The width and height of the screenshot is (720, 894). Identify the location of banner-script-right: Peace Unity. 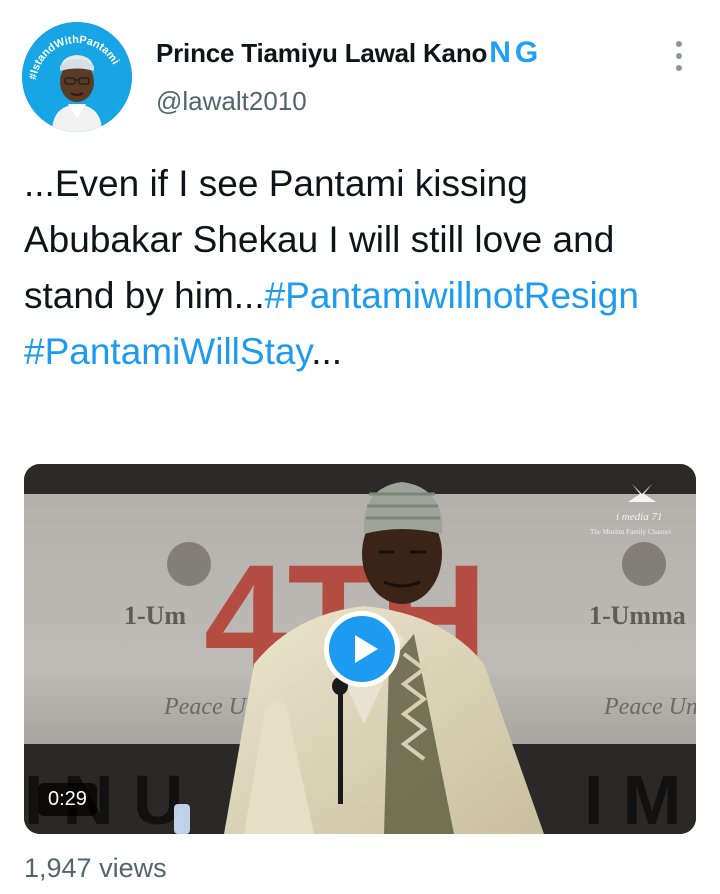
(649, 707).